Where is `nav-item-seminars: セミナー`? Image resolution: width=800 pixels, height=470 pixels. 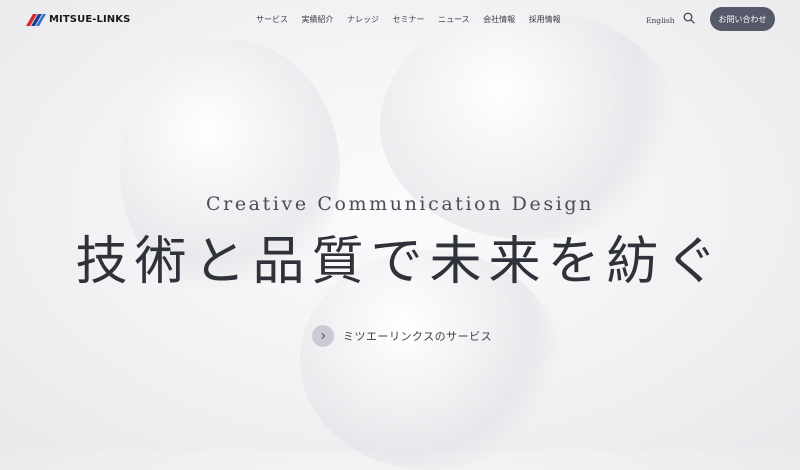
nav-item-seminars: セミナー is located at coordinates (409, 19).